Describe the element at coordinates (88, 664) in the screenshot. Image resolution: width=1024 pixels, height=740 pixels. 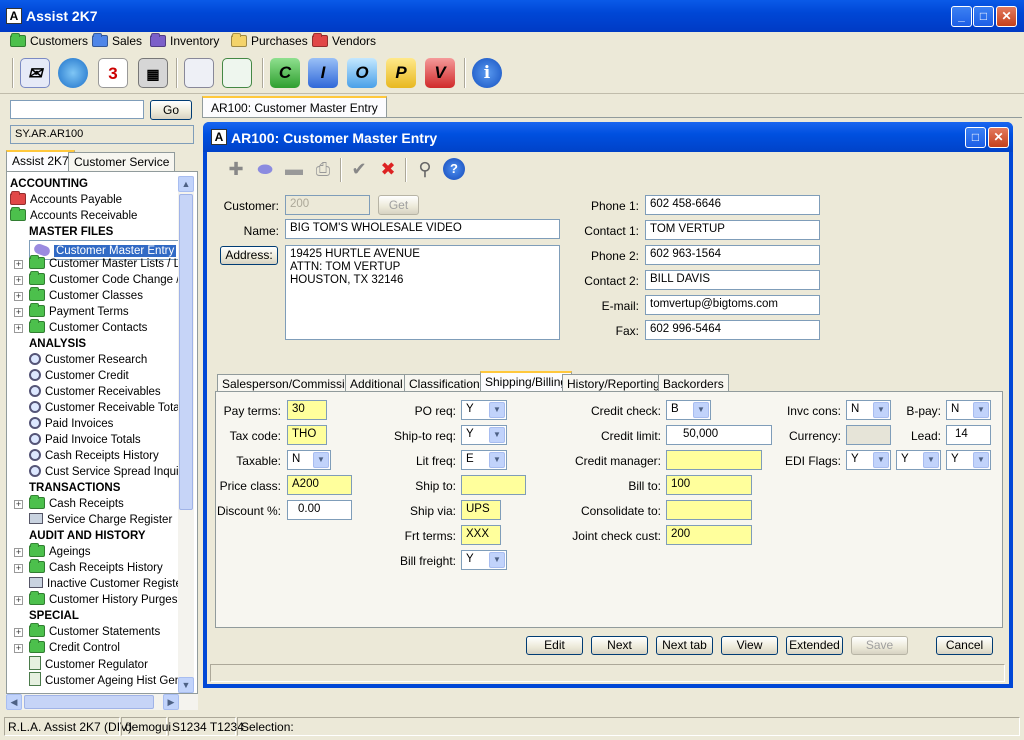
I see `tree-item: Customer Regulator` at that location.